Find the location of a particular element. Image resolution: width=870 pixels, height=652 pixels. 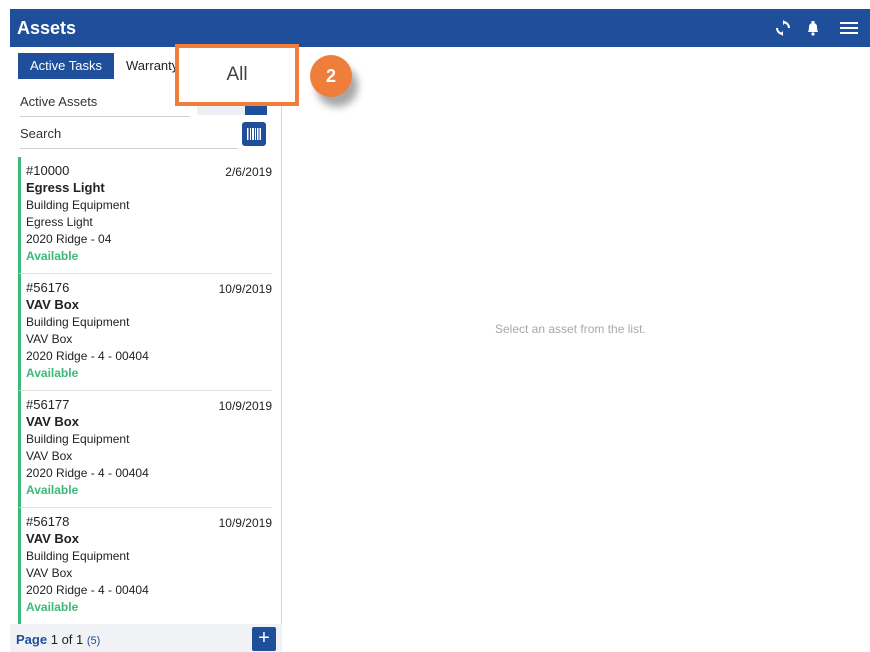

pagination-text: Page 1 of 1 (5) is located at coordinates (58, 639).